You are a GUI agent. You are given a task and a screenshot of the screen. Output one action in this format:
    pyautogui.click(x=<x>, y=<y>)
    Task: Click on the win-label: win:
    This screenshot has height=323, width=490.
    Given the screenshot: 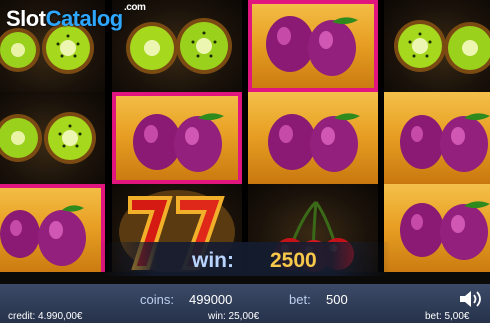 What is the action you would take?
    pyautogui.click(x=213, y=260)
    